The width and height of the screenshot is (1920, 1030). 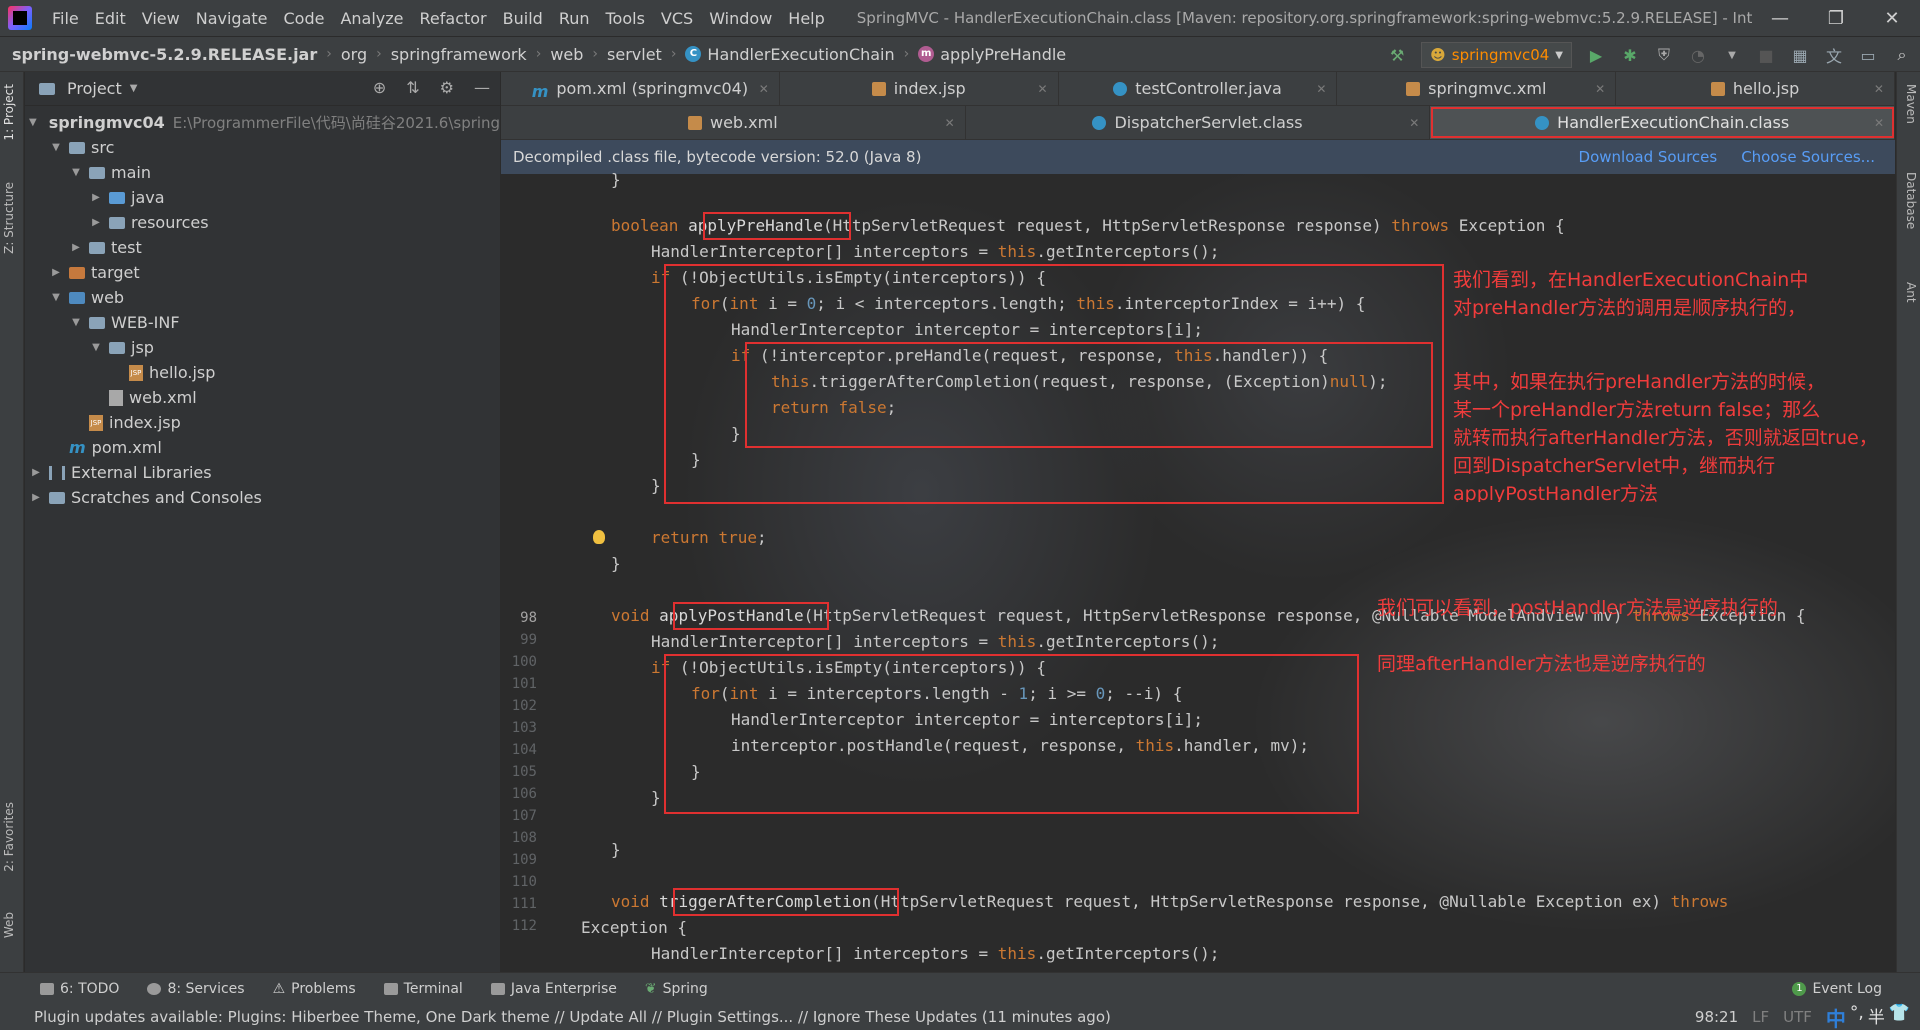 I want to click on tool-window-spring: ❦ Spring, so click(x=676, y=989).